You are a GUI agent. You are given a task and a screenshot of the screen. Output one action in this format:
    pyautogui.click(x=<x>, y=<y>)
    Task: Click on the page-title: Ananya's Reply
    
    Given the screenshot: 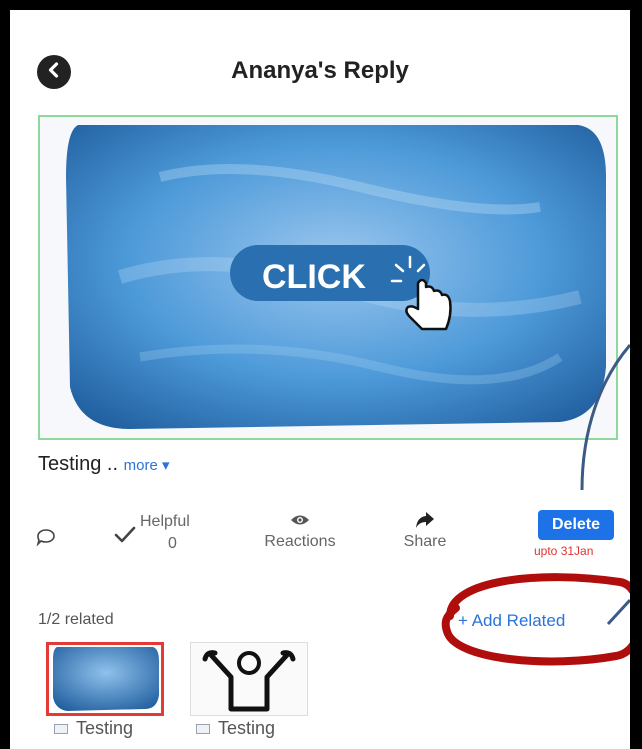 What is the action you would take?
    pyautogui.click(x=320, y=70)
    